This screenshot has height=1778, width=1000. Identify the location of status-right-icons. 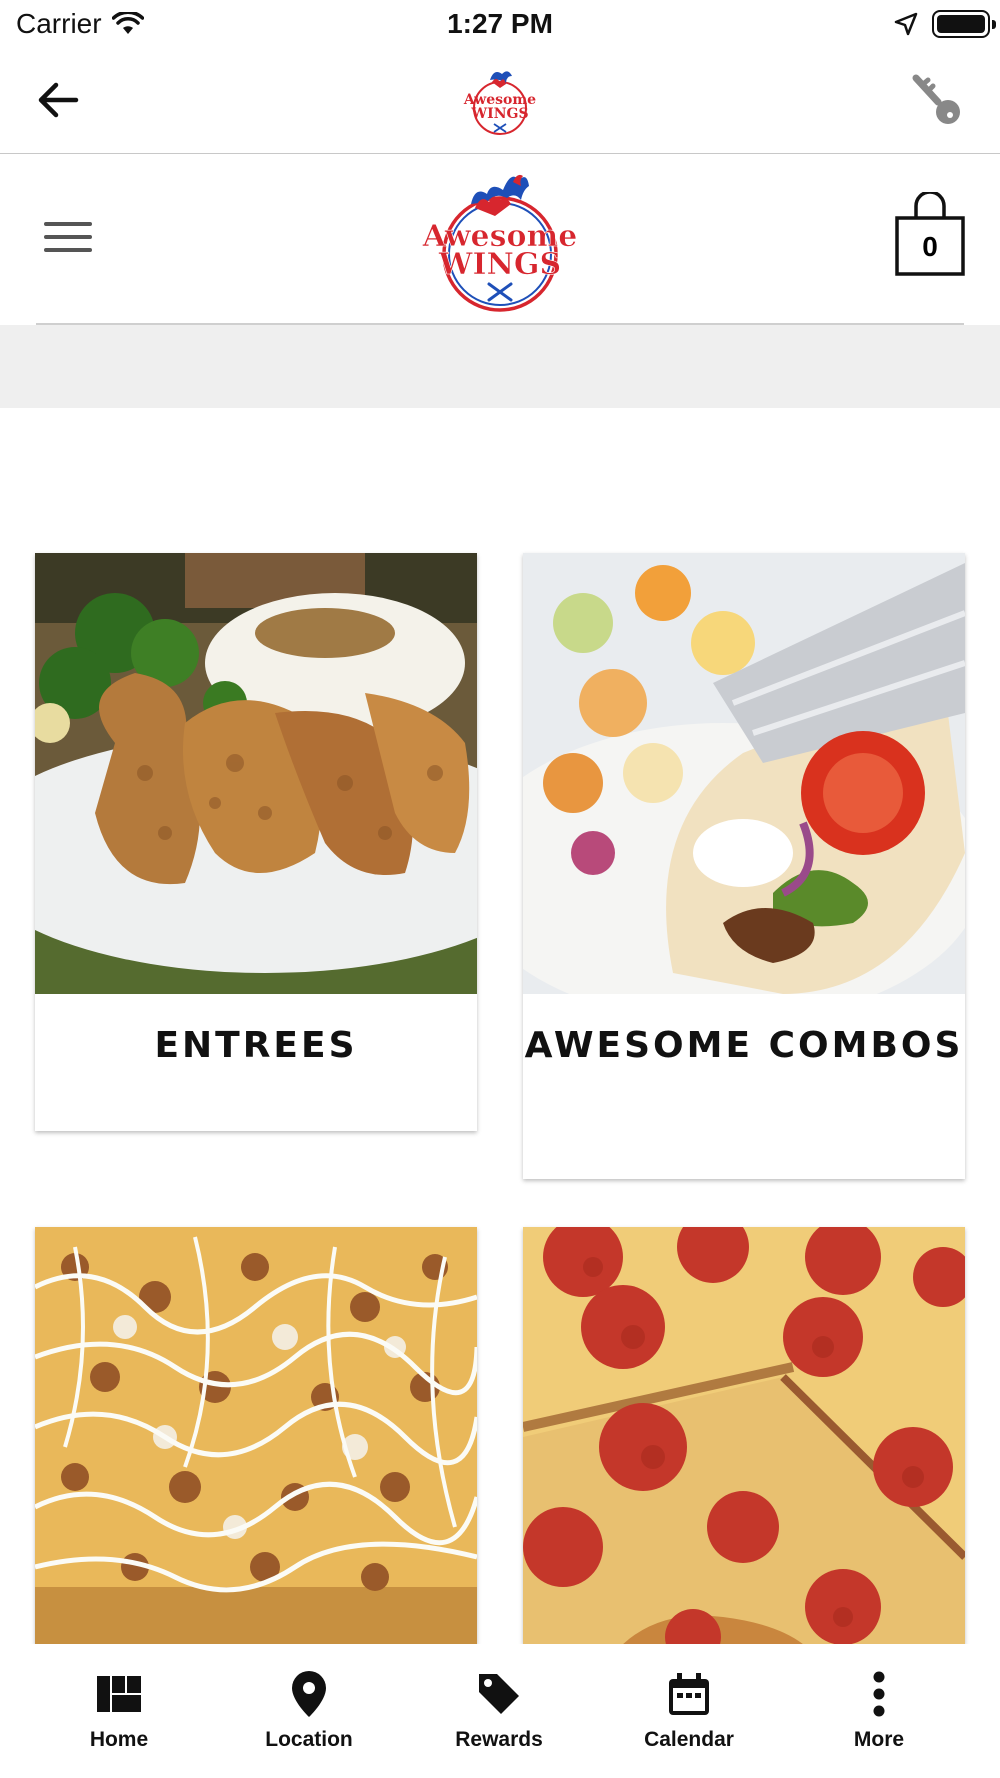
(945, 24).